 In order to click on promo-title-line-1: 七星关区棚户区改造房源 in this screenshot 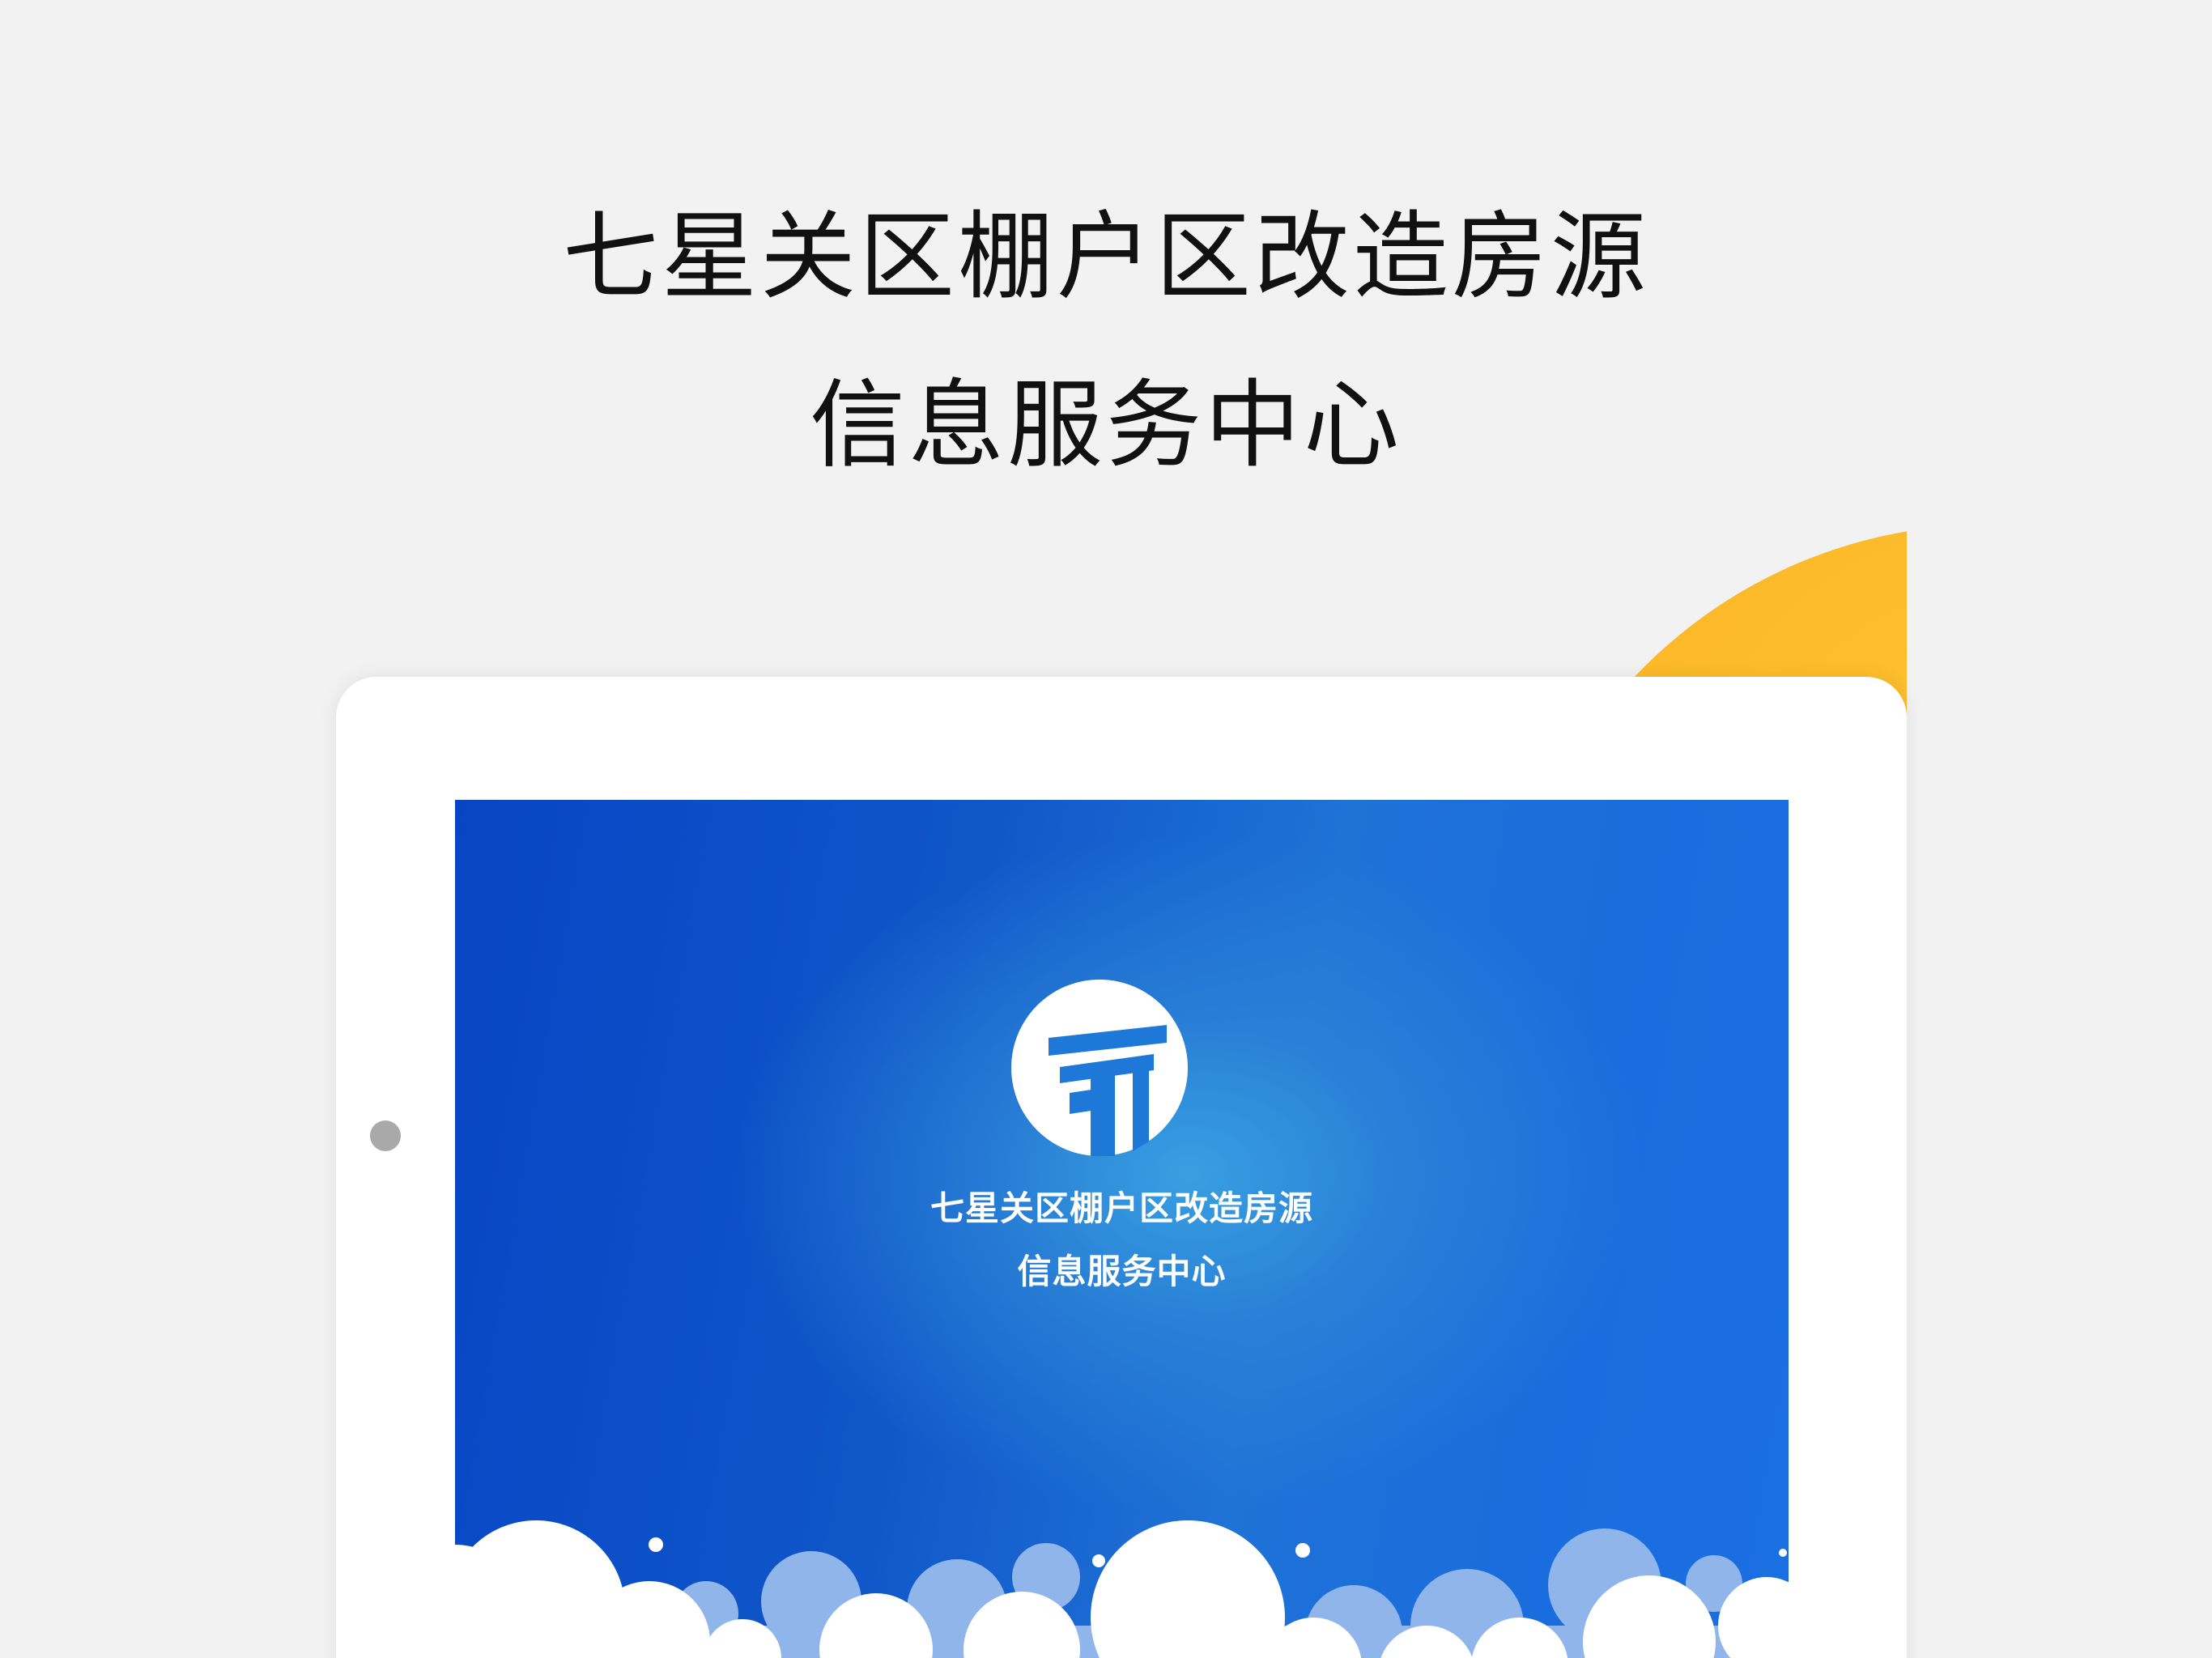, I will do `click(1105, 256)`.